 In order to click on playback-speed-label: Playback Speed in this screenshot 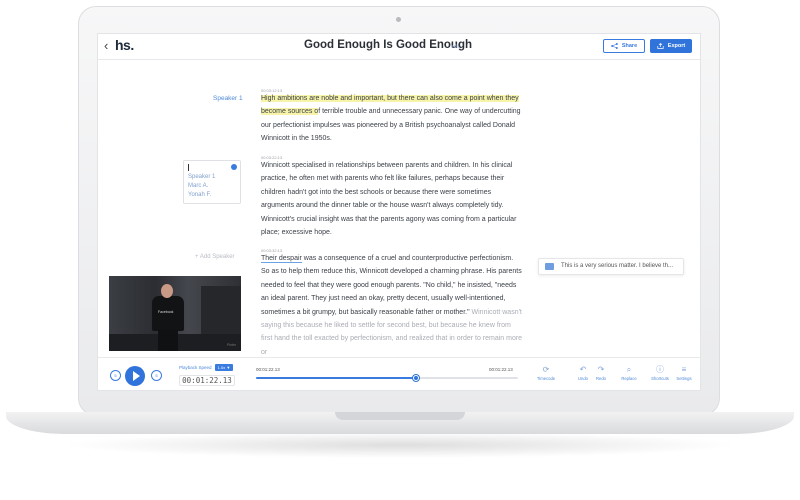, I will do `click(195, 367)`.